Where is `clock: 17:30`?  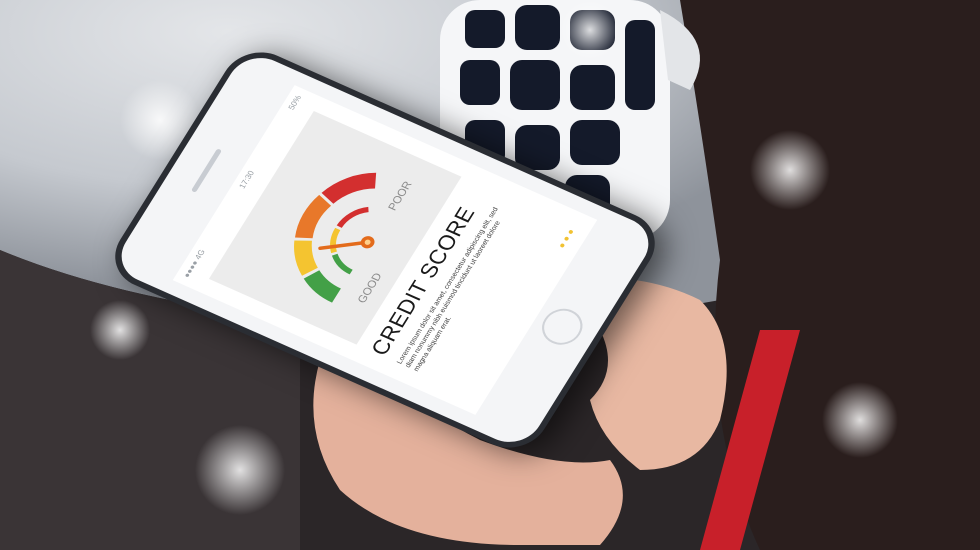
clock: 17:30 is located at coordinates (246, 179).